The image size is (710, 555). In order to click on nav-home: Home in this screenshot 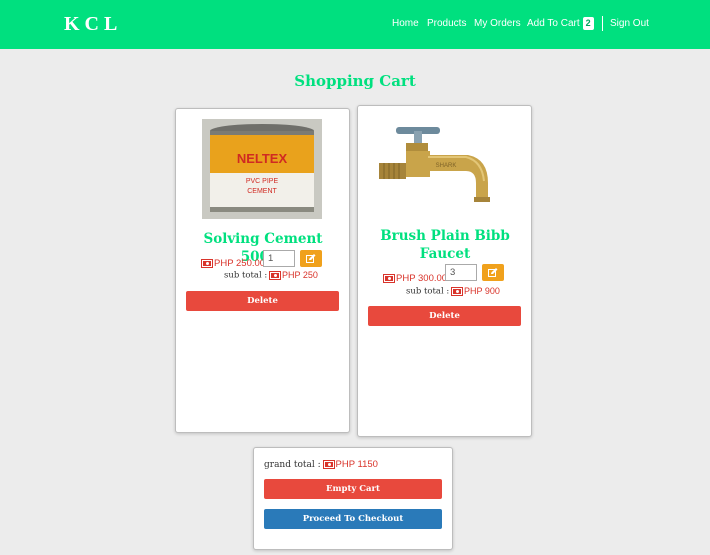, I will do `click(405, 23)`.